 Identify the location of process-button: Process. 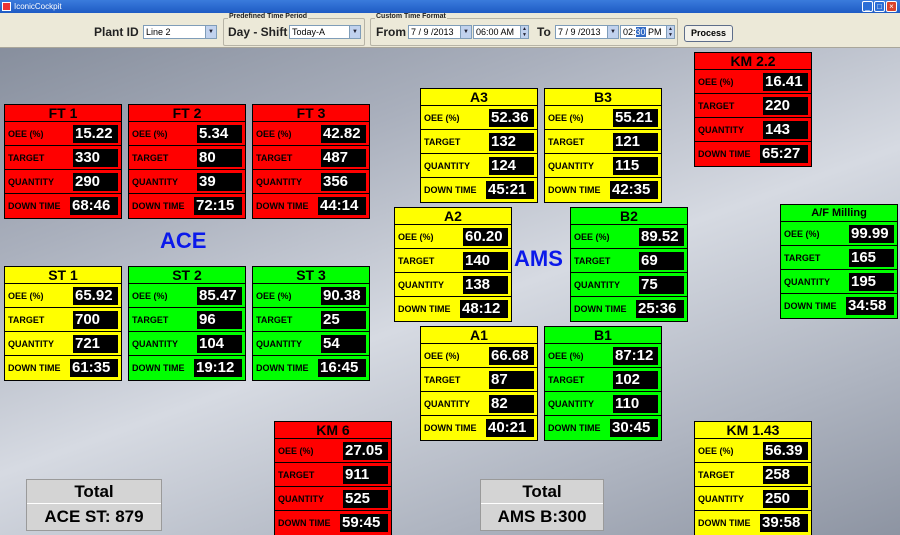
(708, 33).